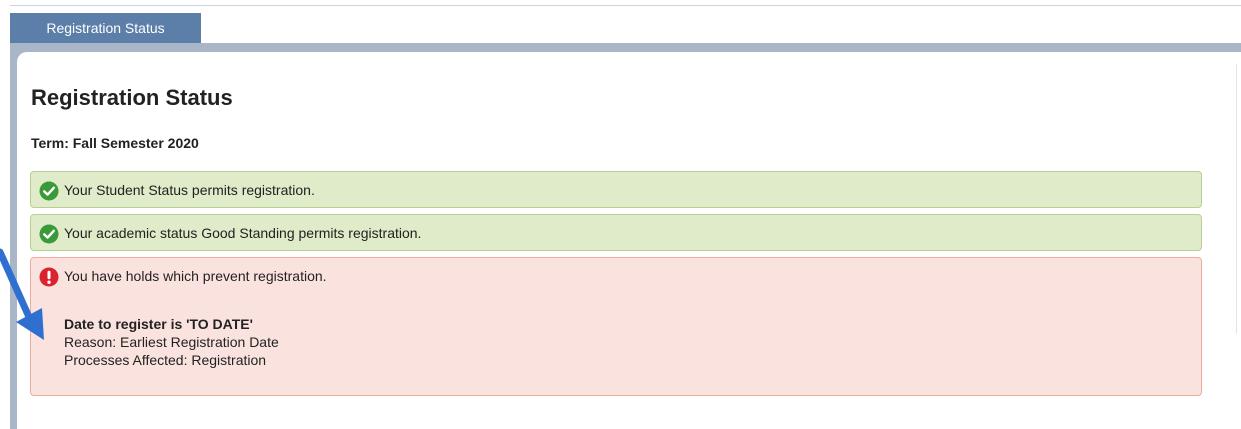 The width and height of the screenshot is (1241, 429). Describe the element at coordinates (132, 97) in the screenshot. I see `page-title: Registration Status` at that location.